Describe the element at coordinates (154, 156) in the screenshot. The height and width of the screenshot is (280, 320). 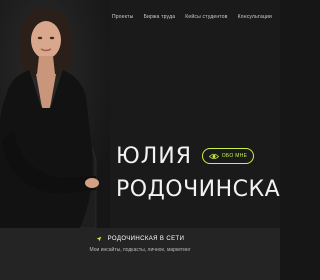
I see `hero-name-first: ЮЛИЯ` at that location.